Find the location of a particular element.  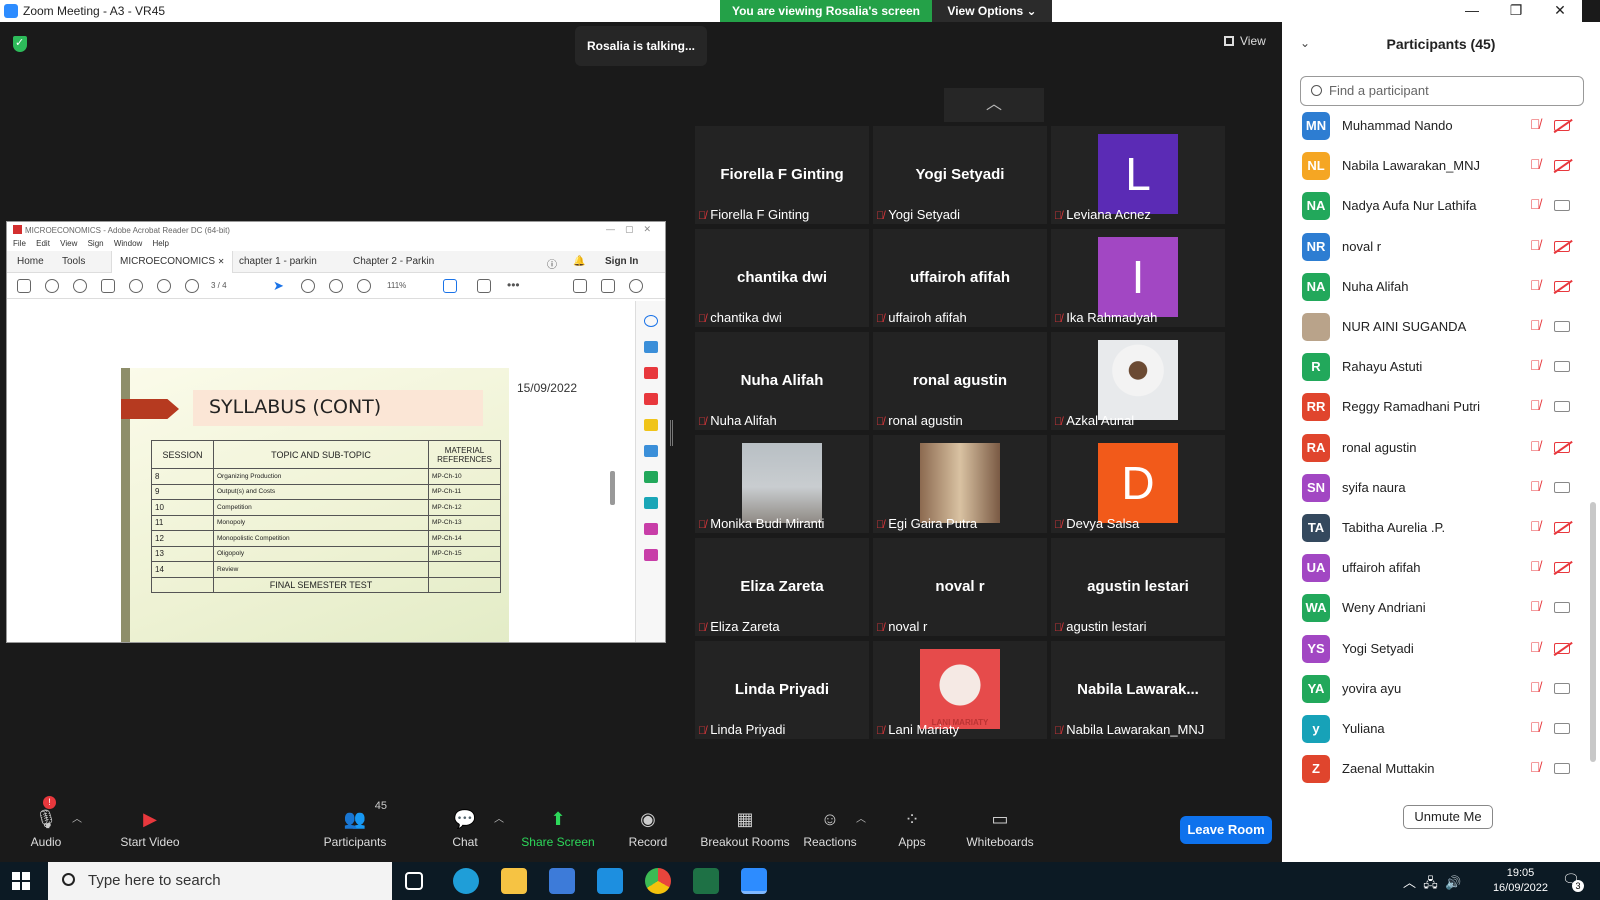

video-tile: L 🎙̸ Leviana Acnez is located at coordinates (1138, 175).